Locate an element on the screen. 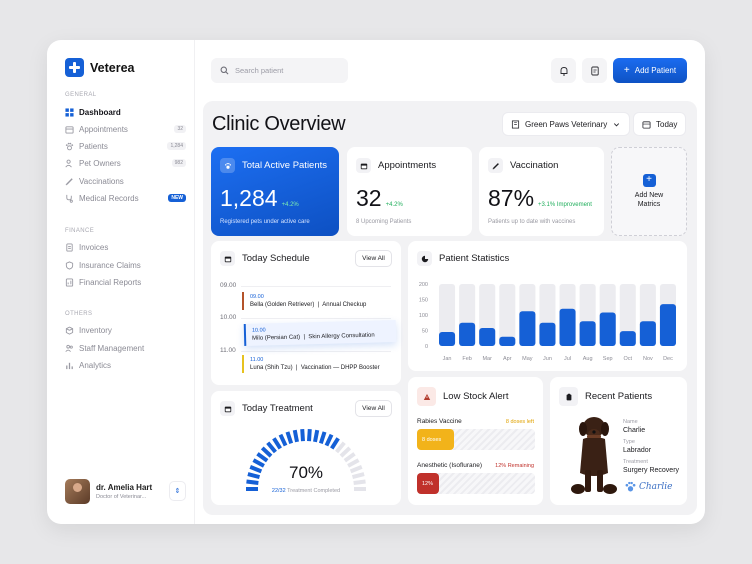 The width and height of the screenshot is (752, 564). sidebar-item-label: Medical Records is located at coordinates (109, 198).